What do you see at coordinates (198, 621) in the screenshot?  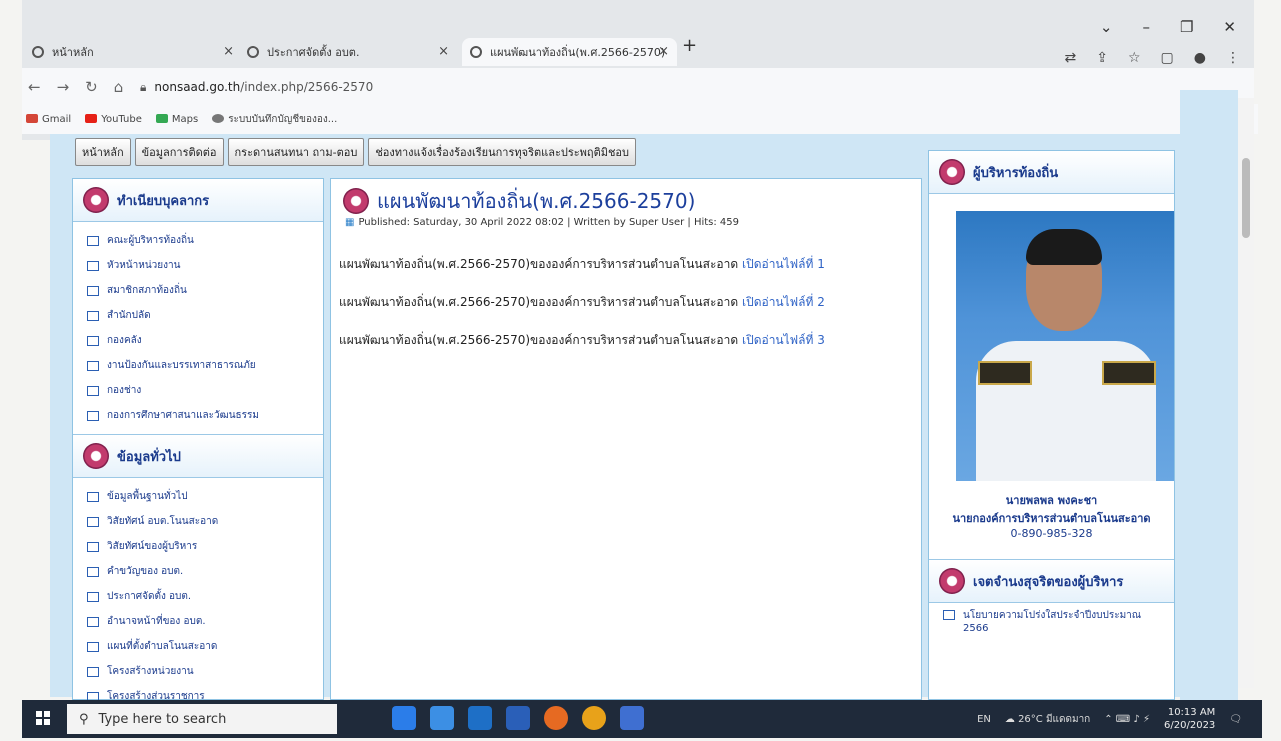 I see `sidebar-item: อำนาจหน้าที่ของ อบต.` at bounding box center [198, 621].